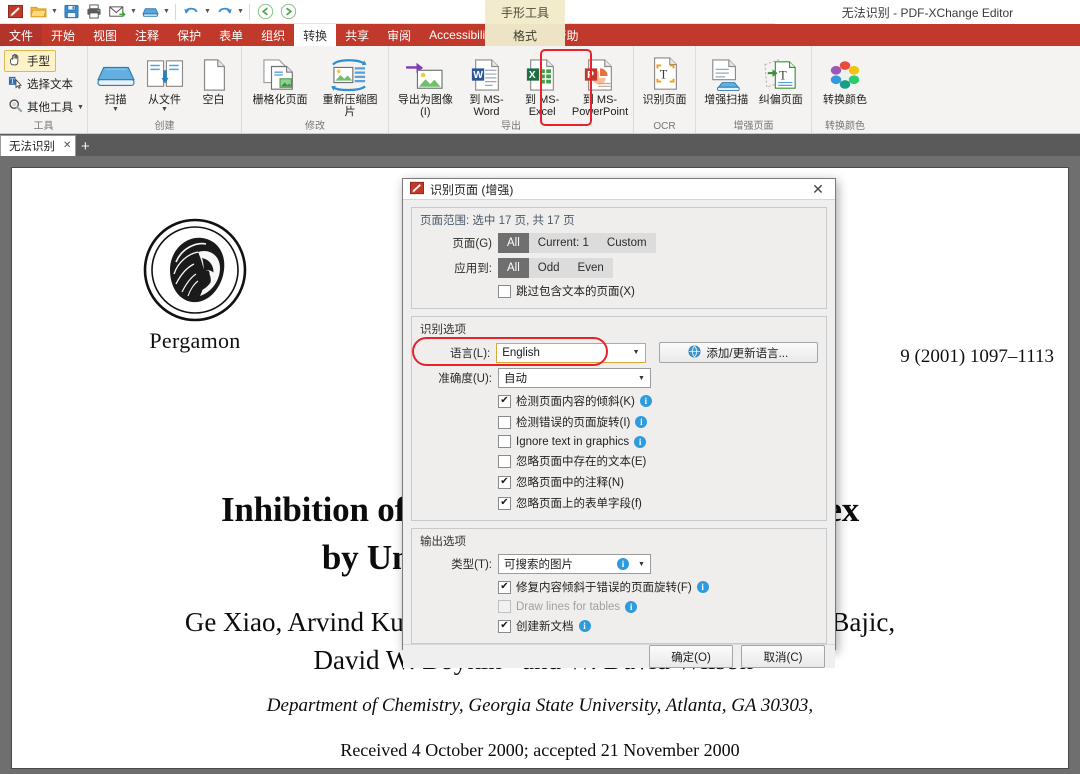 Image resolution: width=1080 pixels, height=774 pixels. What do you see at coordinates (231, 35) in the screenshot?
I see `ribbon-tab-form: 表单` at bounding box center [231, 35].